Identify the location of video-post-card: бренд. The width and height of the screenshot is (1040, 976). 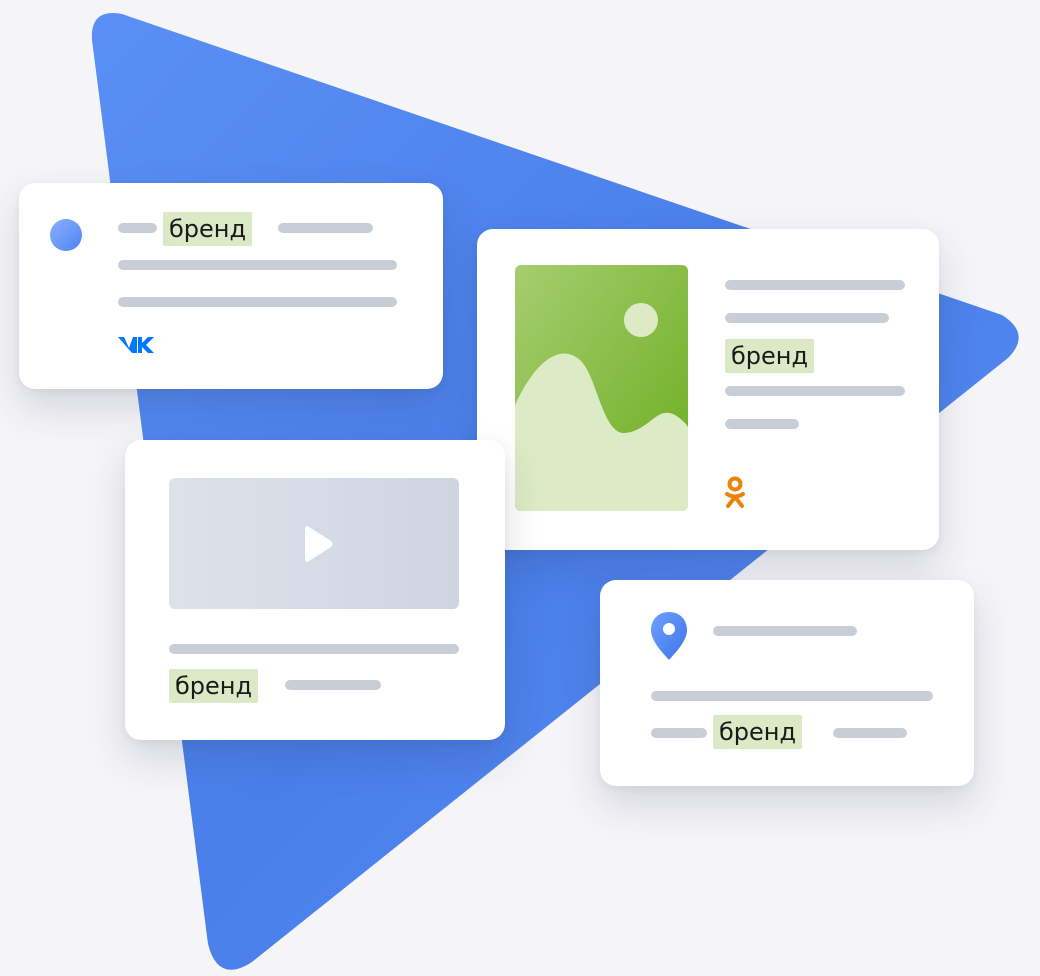
(315, 590).